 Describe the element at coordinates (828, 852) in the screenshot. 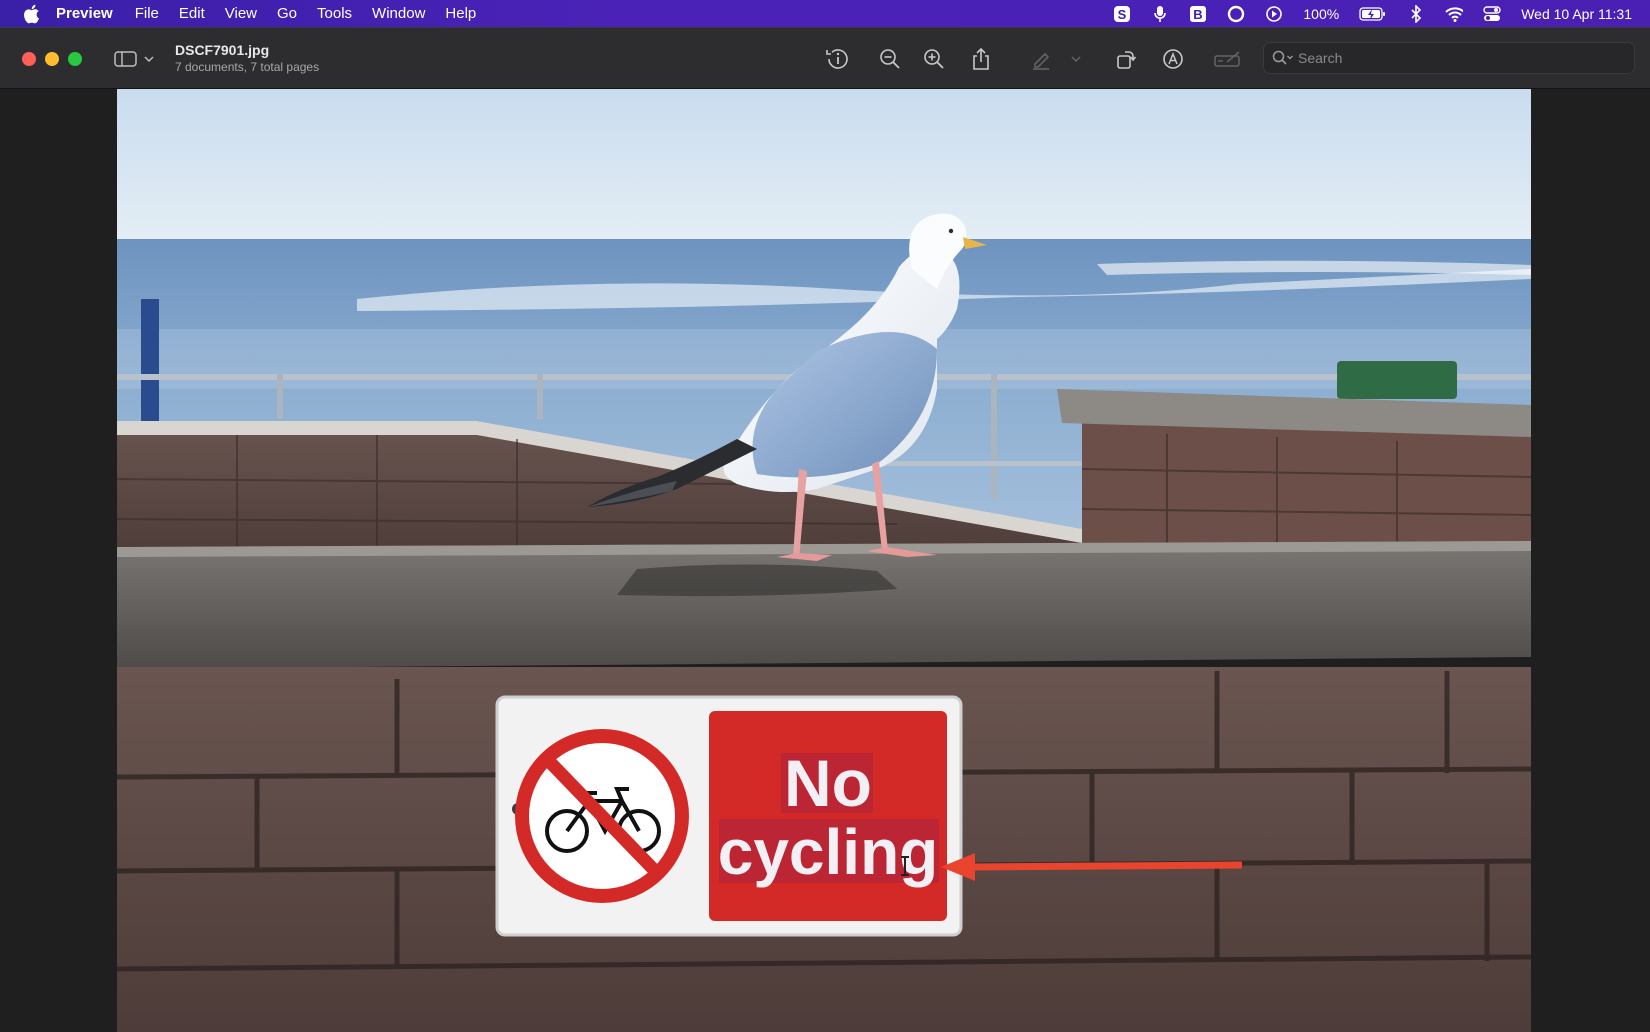

I see `sign-text-cycling: cycling` at that location.